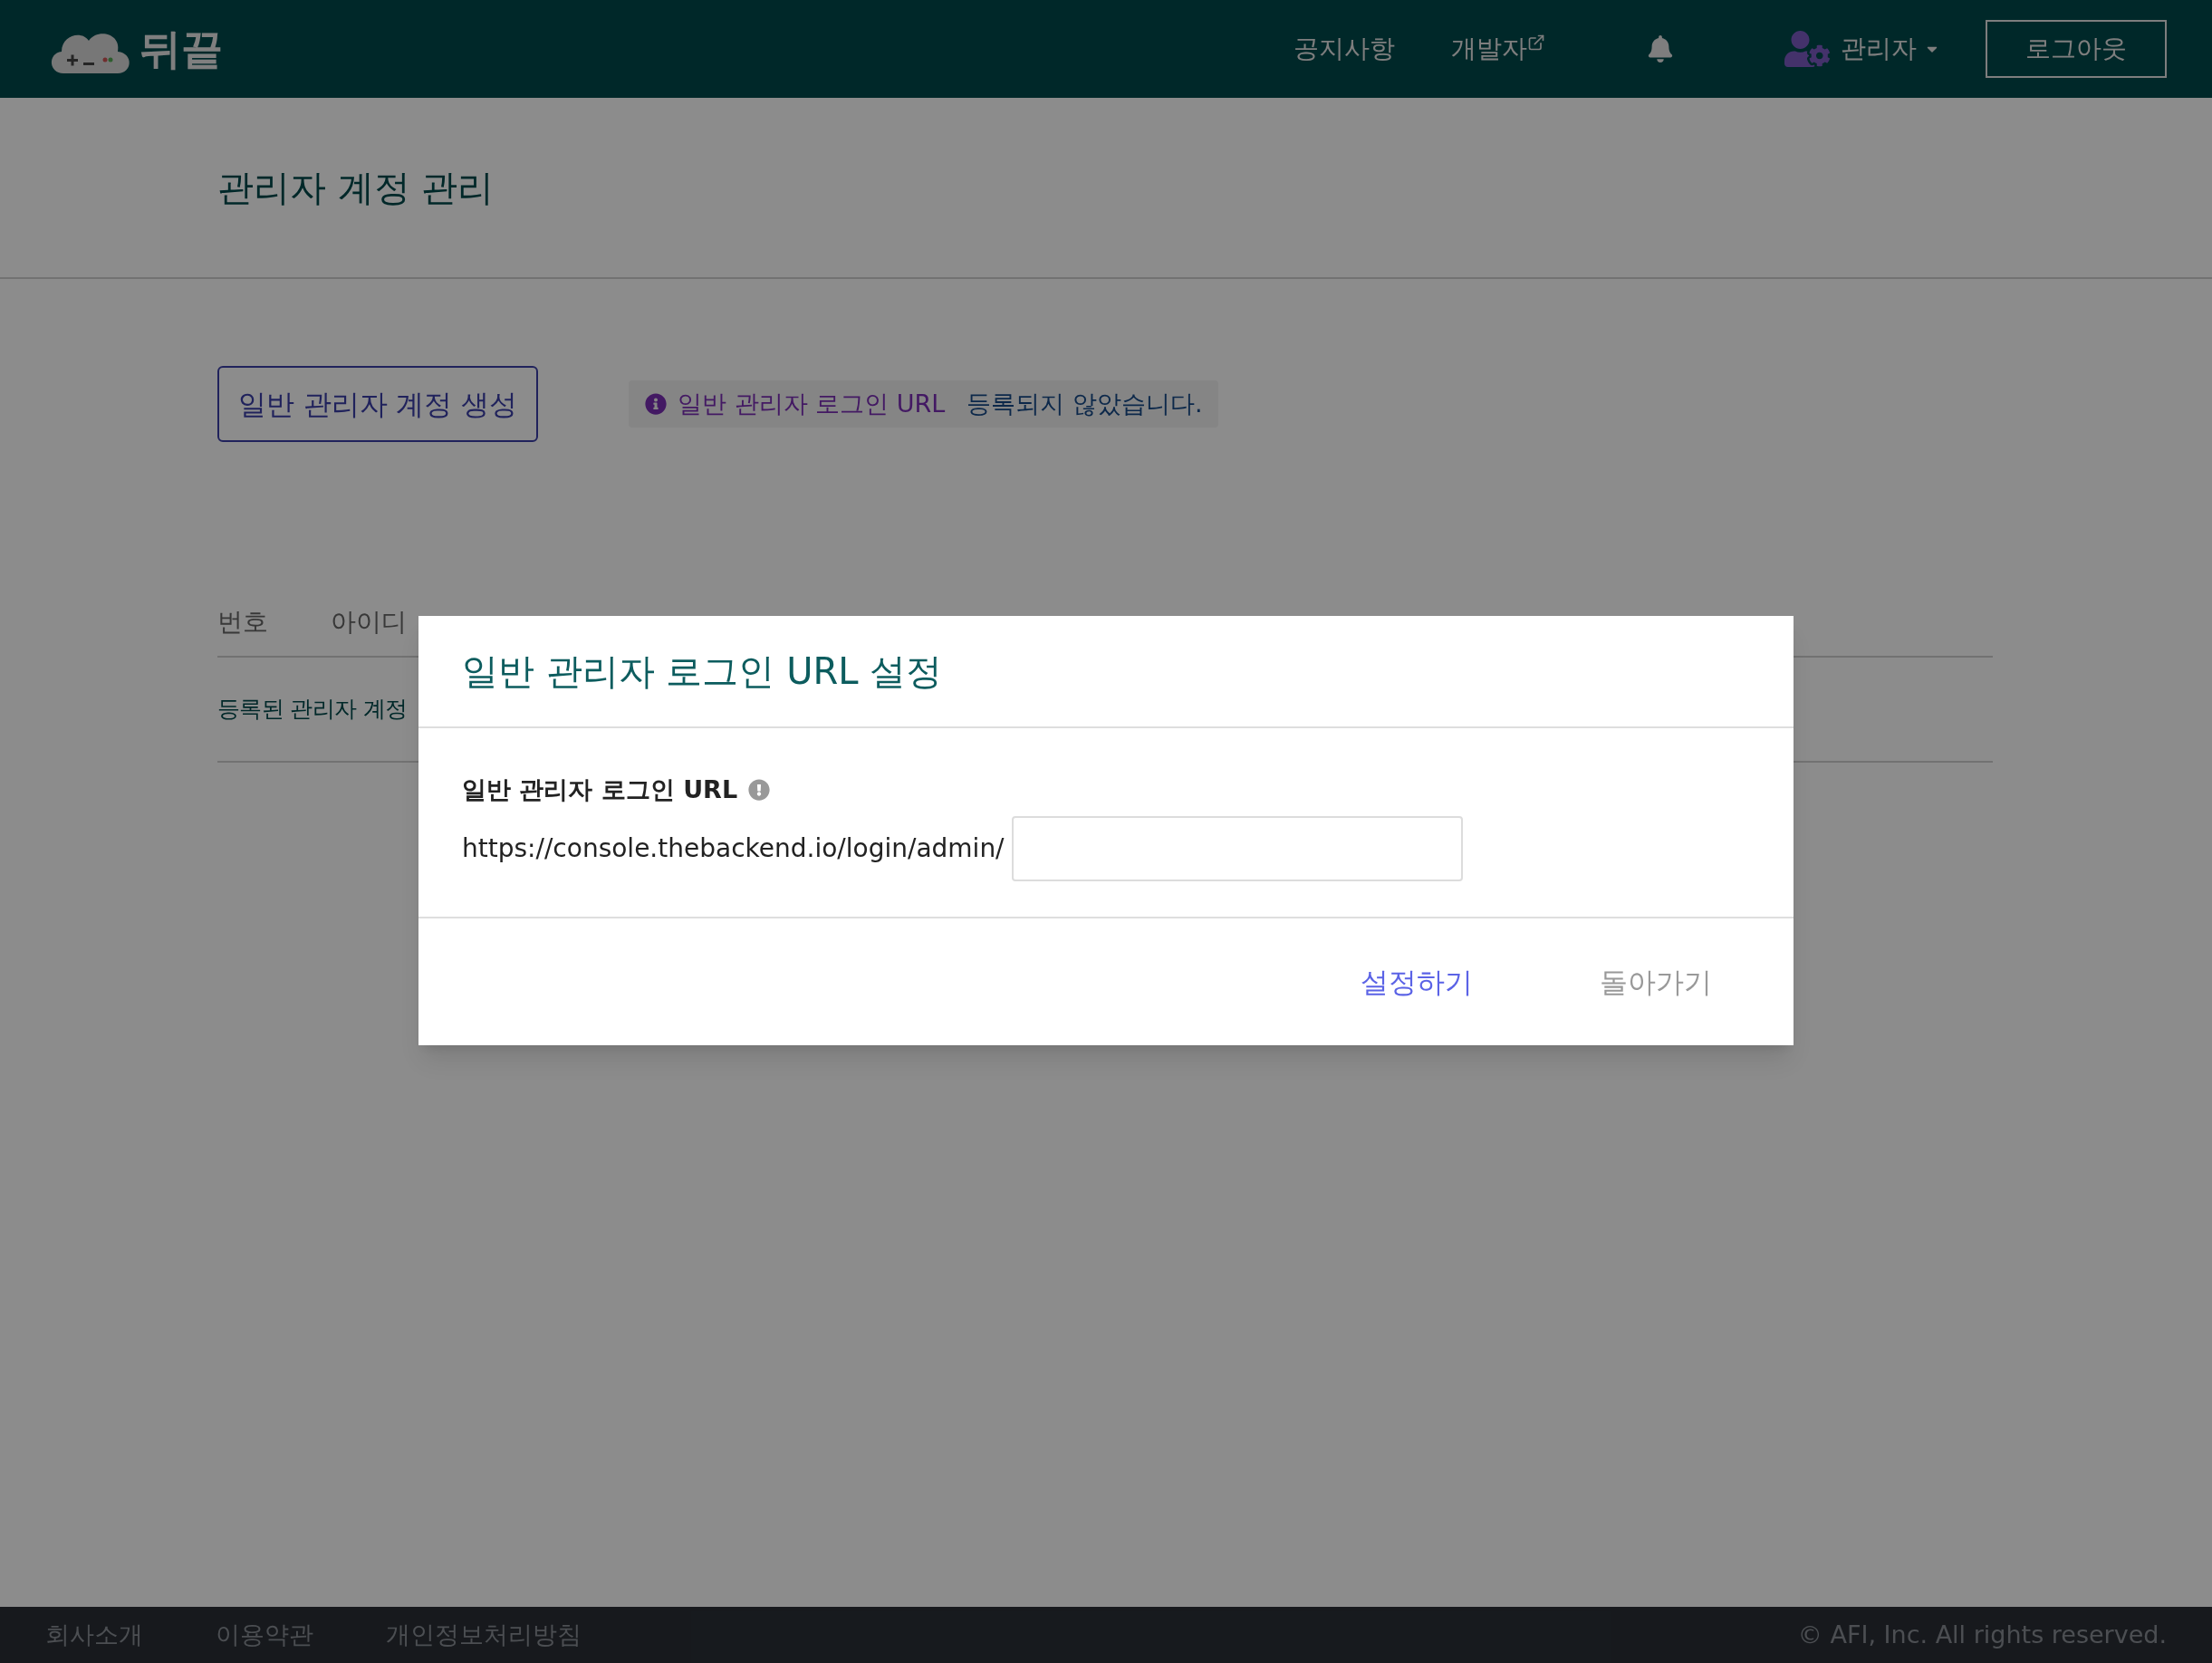 The height and width of the screenshot is (1663, 2212). Describe the element at coordinates (370, 622) in the screenshot. I see `column-header: 아이디` at that location.